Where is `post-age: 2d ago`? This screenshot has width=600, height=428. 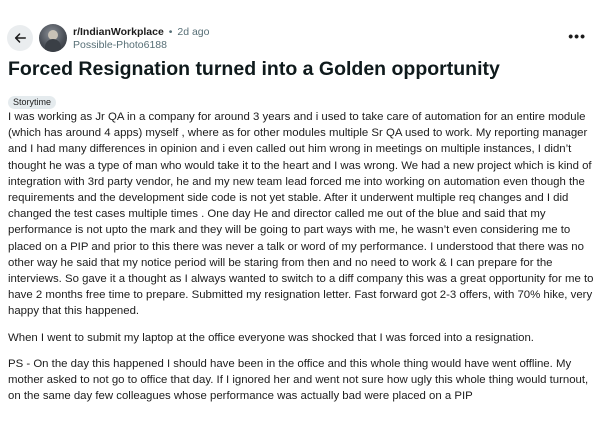
post-age: 2d ago is located at coordinates (193, 32).